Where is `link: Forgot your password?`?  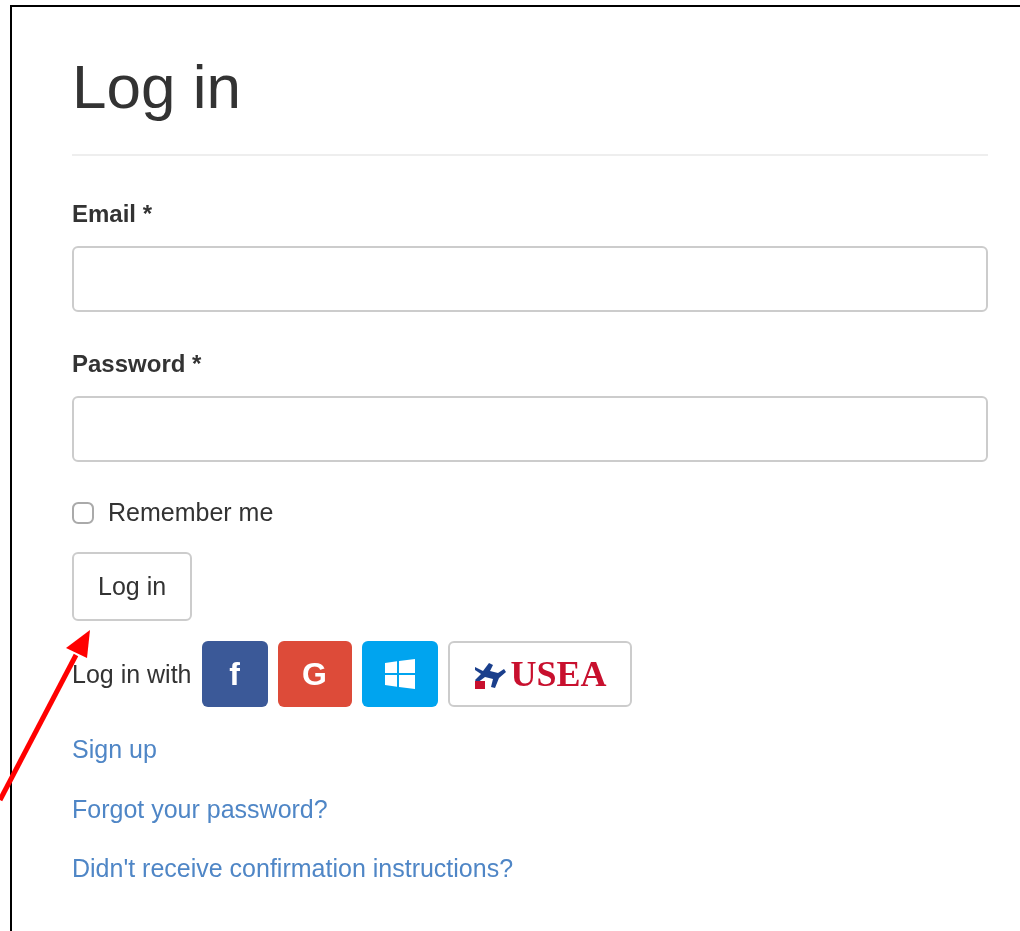 link: Forgot your password? is located at coordinates (200, 809).